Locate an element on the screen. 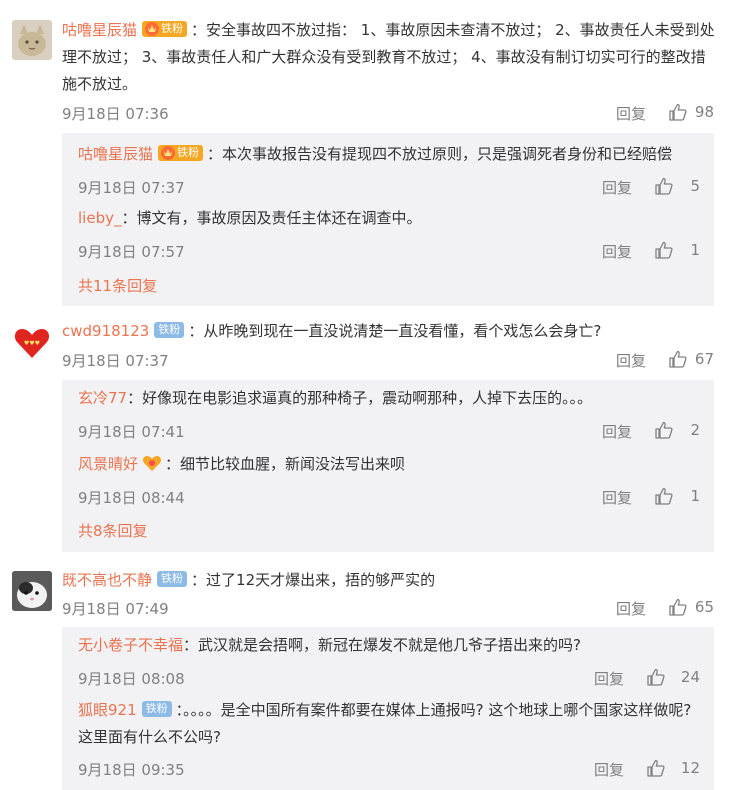 This screenshot has height=790, width=731. reply-meta: 9月18日 07:41 回复 2 is located at coordinates (389, 431).